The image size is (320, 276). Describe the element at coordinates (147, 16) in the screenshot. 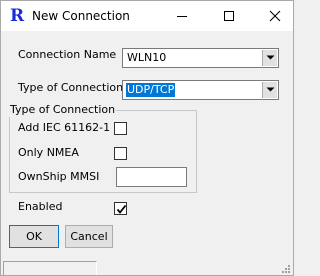

I see `title-bar: R New Connection` at that location.